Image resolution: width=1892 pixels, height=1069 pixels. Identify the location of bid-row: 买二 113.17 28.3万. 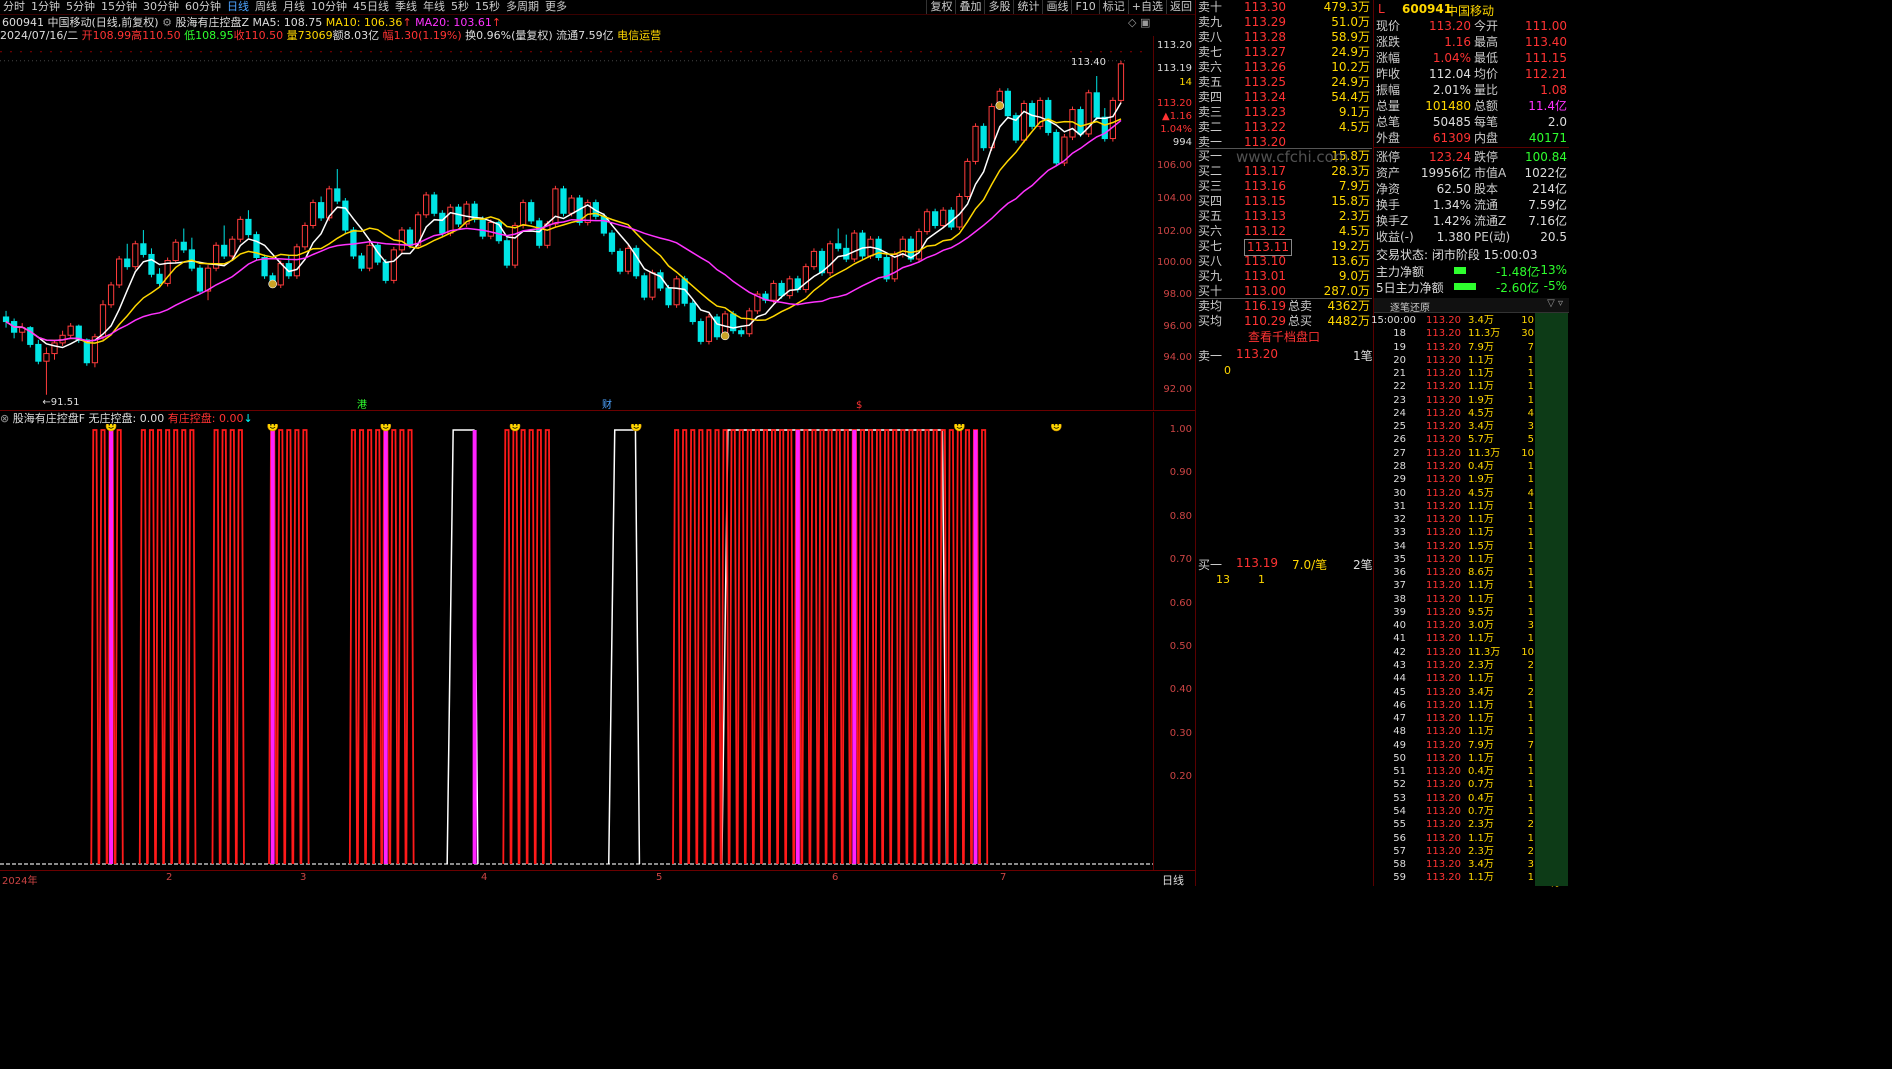
(1284, 171).